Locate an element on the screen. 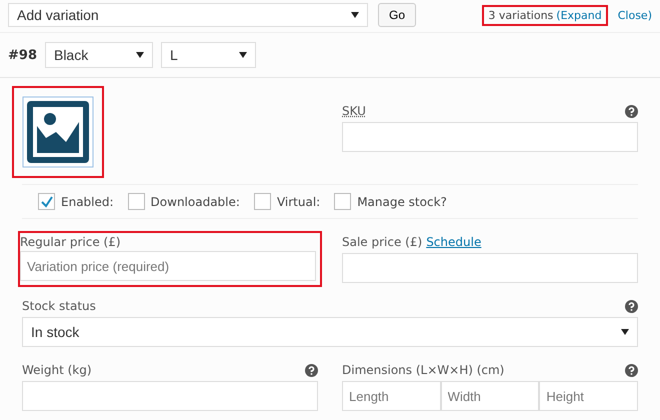 The image size is (660, 420). schedule-link: Schedule is located at coordinates (454, 242).